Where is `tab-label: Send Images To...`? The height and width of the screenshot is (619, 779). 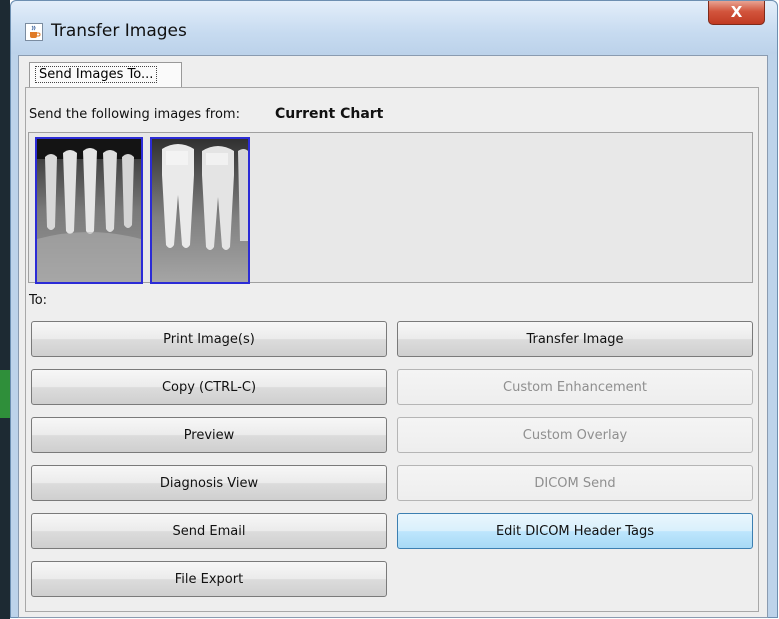
tab-label: Send Images To... is located at coordinates (96, 74).